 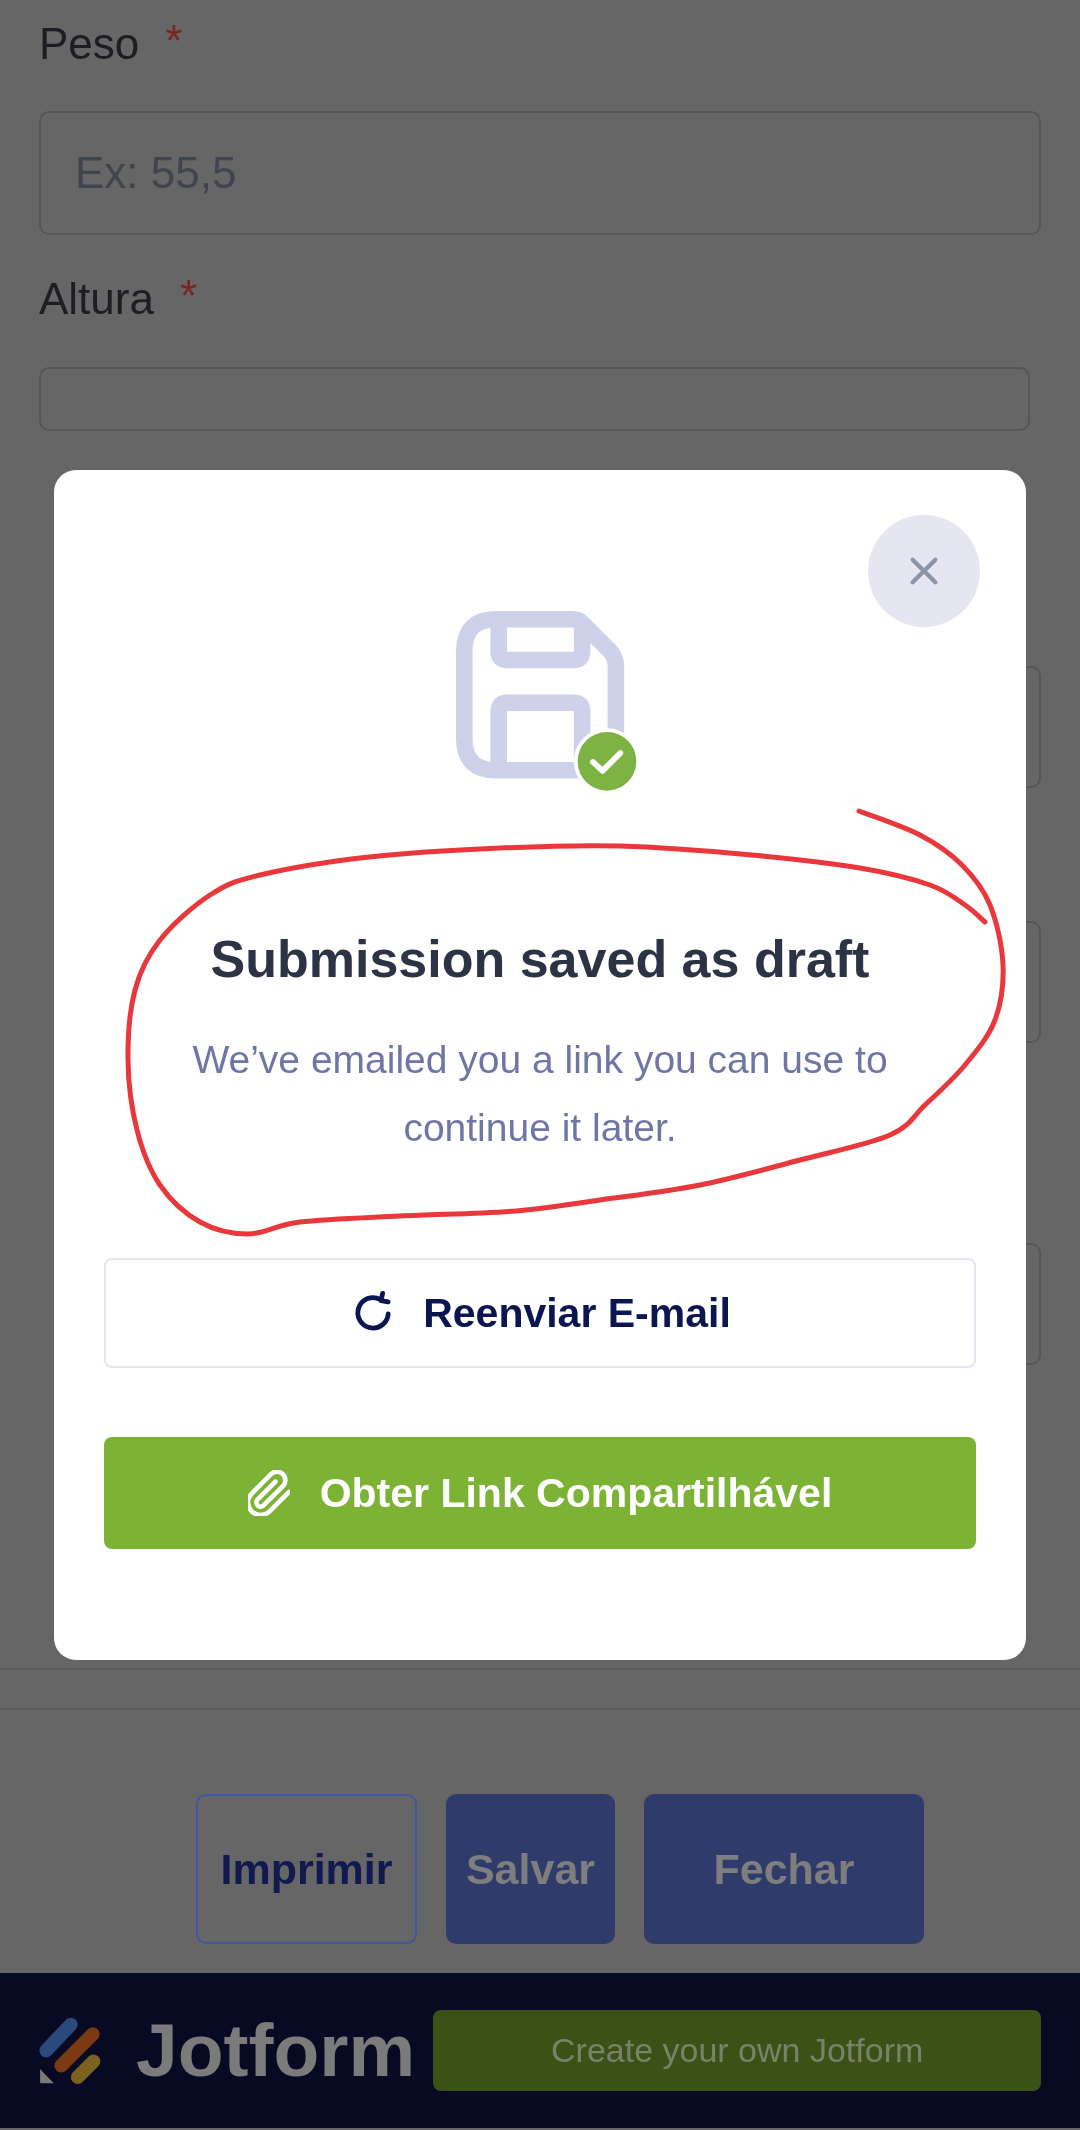 I want to click on share-link-button: Obter Link Compartilhável, so click(x=540, y=1493).